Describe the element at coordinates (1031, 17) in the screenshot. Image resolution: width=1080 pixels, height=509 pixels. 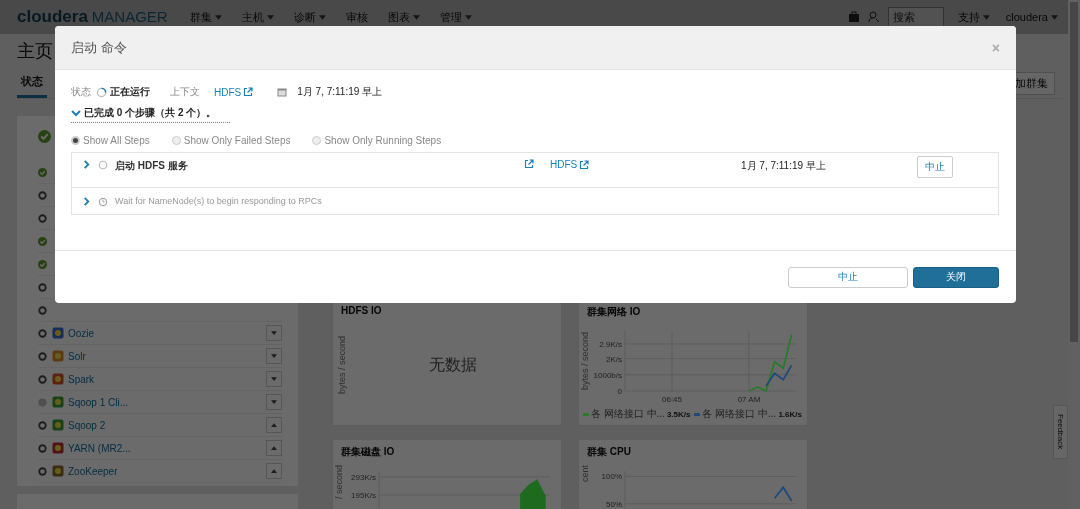
I see `nav-menu: cloudera` at that location.